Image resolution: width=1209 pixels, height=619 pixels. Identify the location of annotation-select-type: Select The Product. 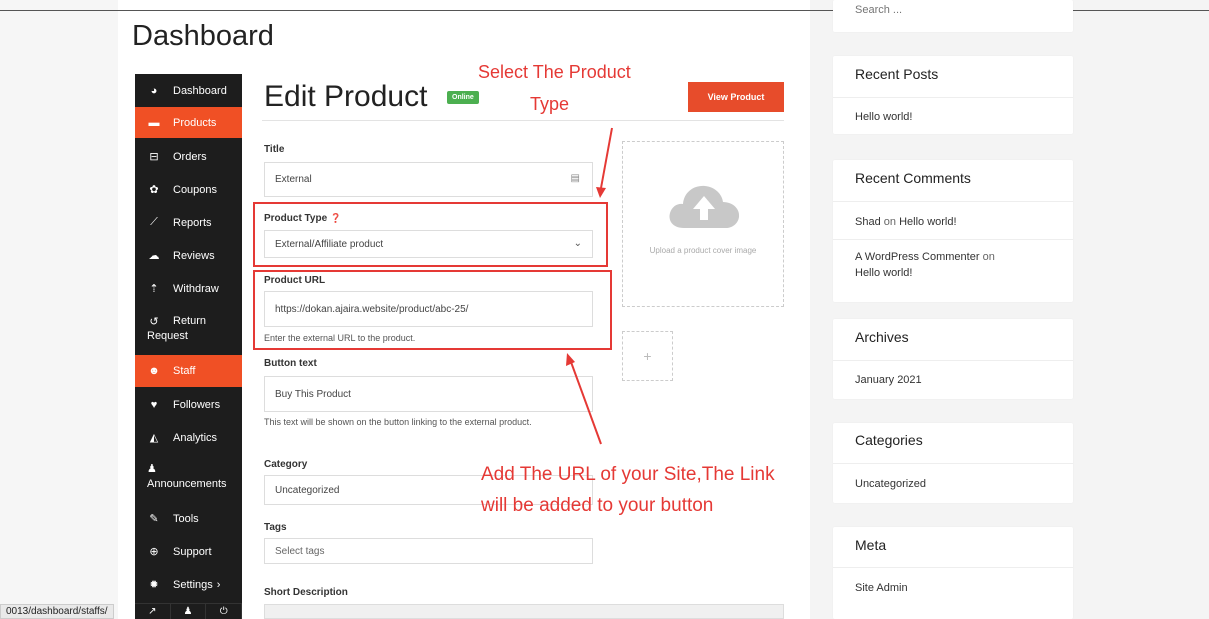
(554, 72).